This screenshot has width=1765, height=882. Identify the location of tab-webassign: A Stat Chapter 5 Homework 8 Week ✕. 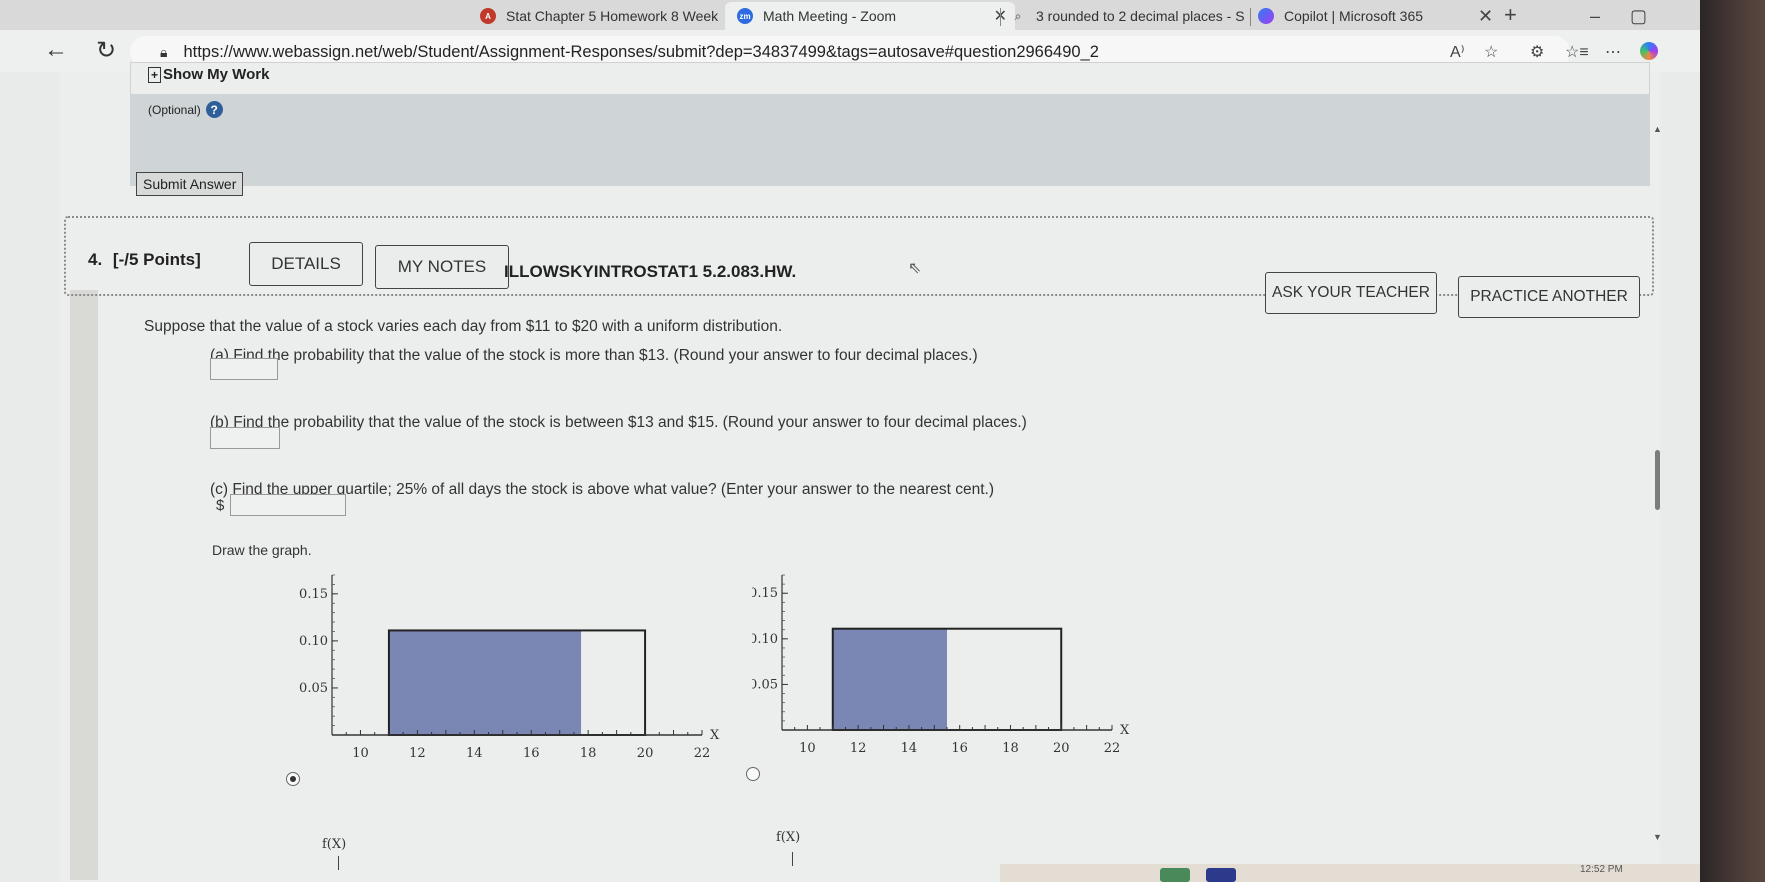
(600, 16).